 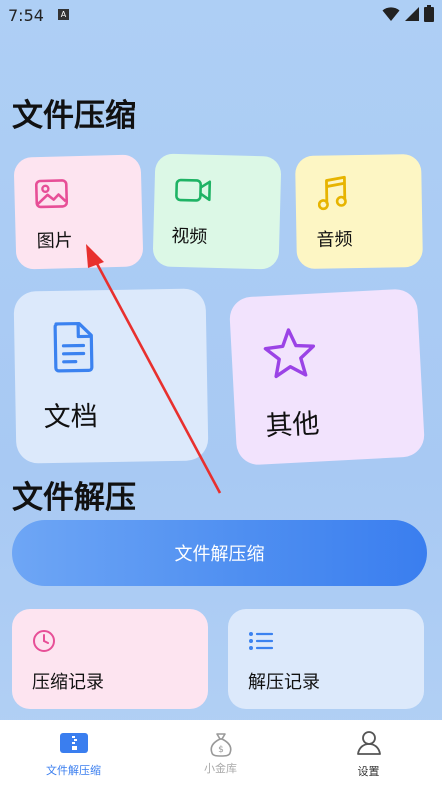 What do you see at coordinates (74, 743) in the screenshot?
I see `zip-file-icon` at bounding box center [74, 743].